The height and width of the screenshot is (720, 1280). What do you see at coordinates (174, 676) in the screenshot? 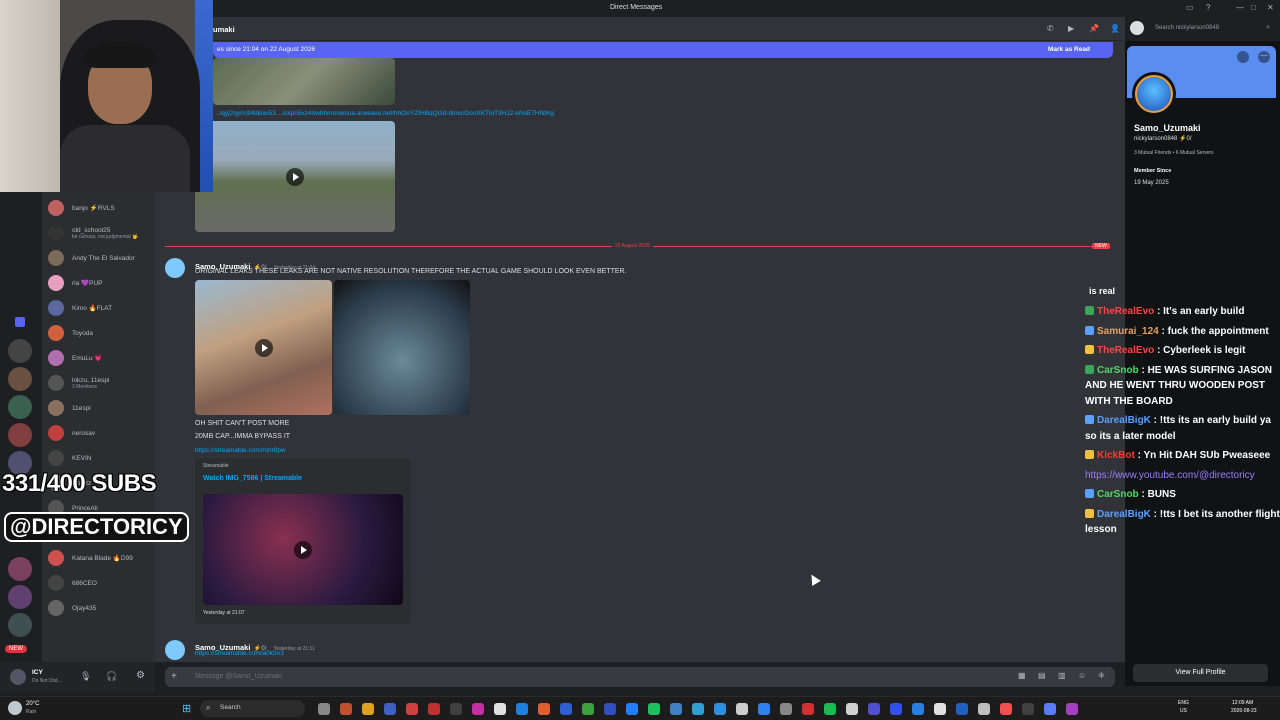
I see `add-attachment-icon: +` at bounding box center [174, 676].